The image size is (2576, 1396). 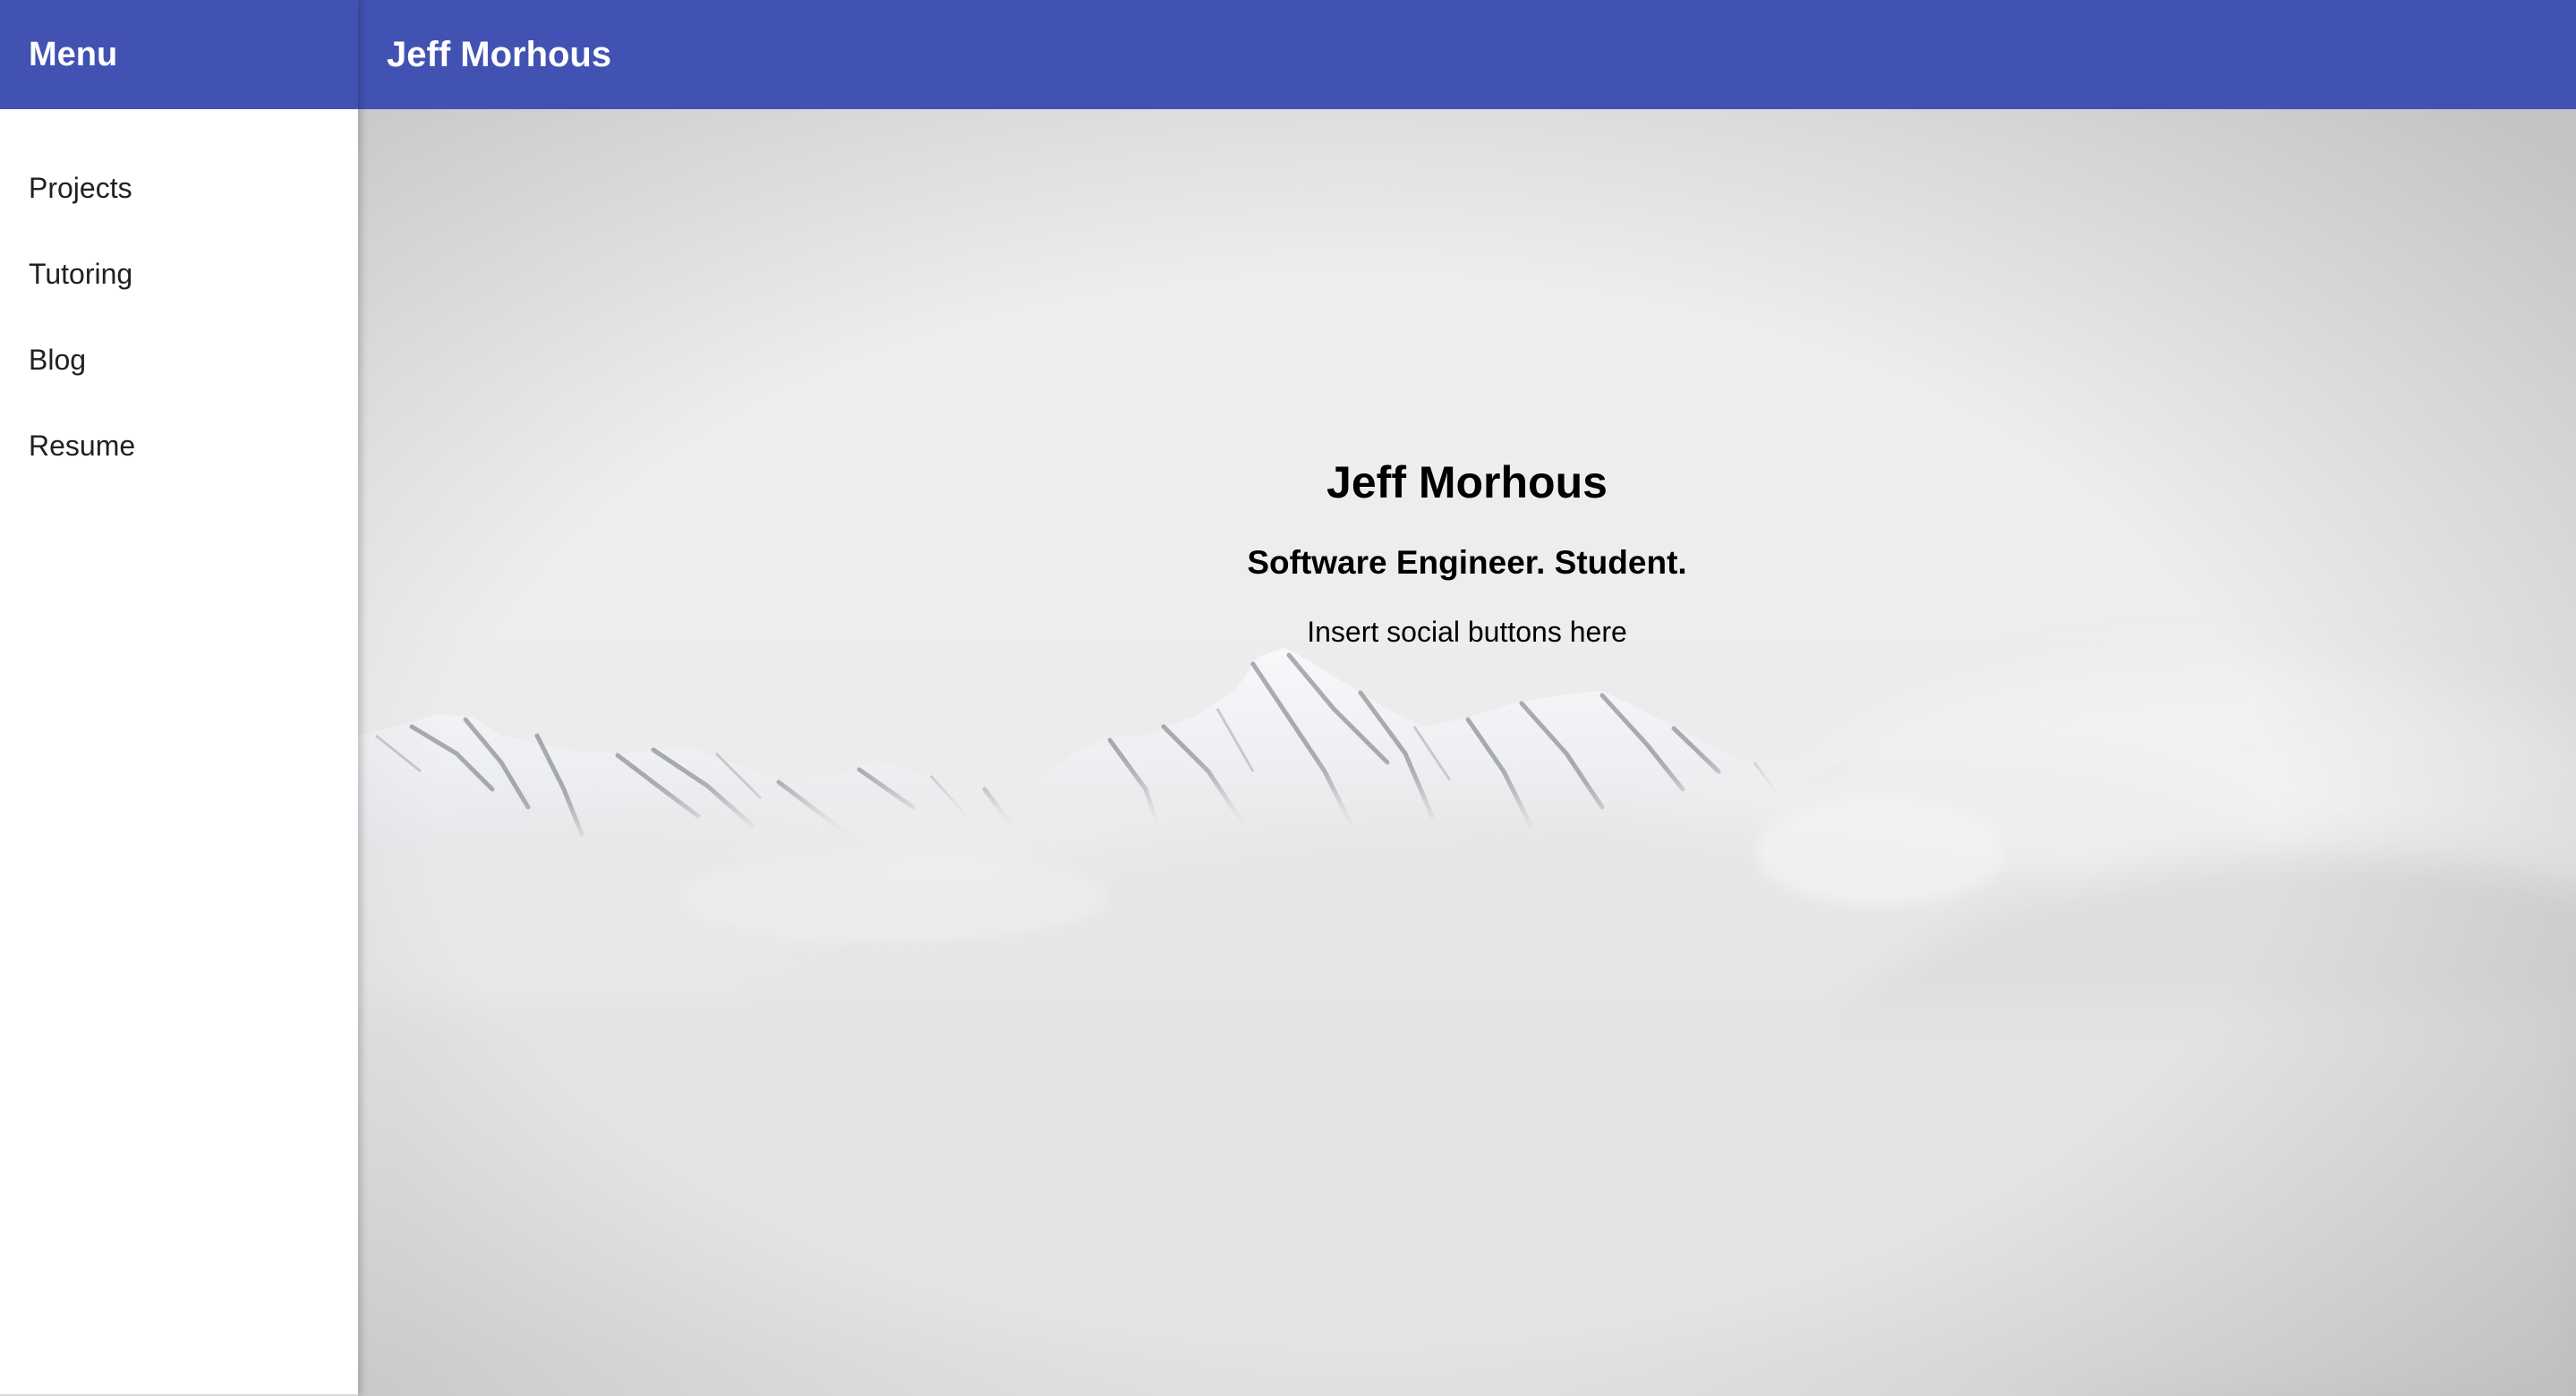 I want to click on drawer-nav: Projects Tutoring Blog Resume, so click(x=179, y=299).